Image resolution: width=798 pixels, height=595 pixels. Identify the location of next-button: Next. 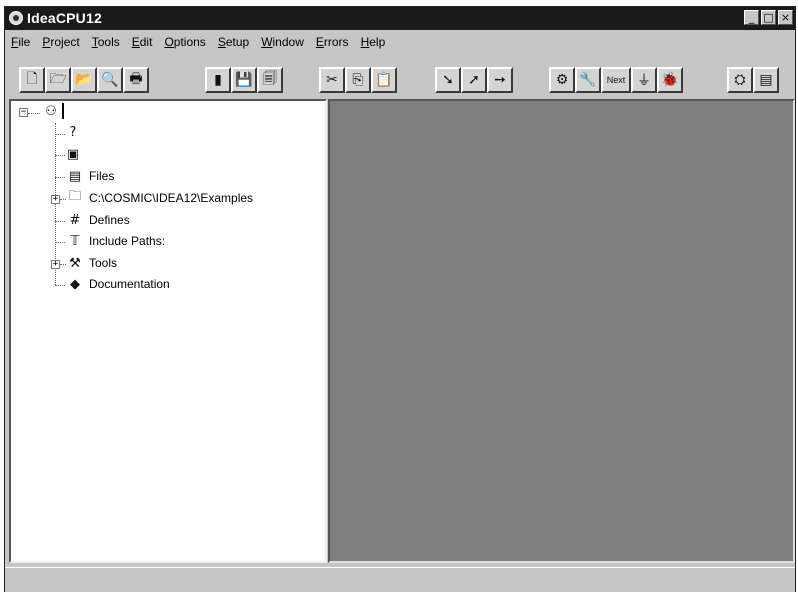
(616, 80).